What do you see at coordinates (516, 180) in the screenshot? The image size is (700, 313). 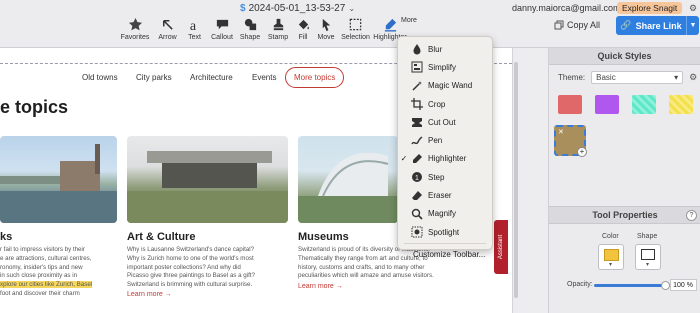 I see `scrollbar-thumb` at bounding box center [516, 180].